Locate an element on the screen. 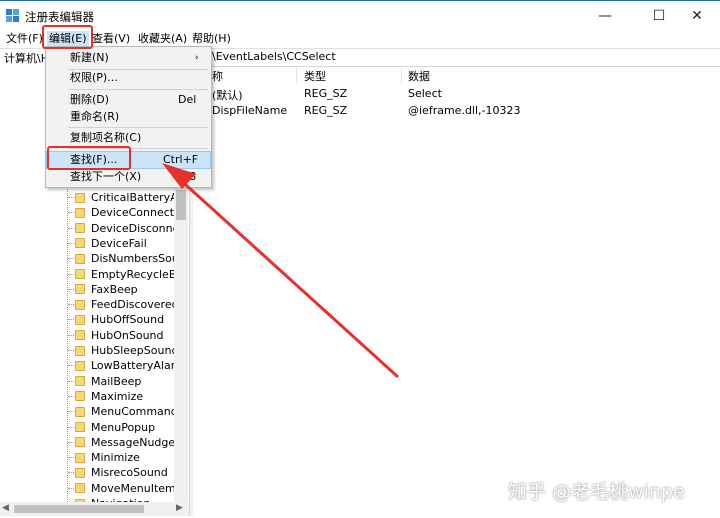 The image size is (720, 518). annotation-arrow is located at coordinates (281, 271).